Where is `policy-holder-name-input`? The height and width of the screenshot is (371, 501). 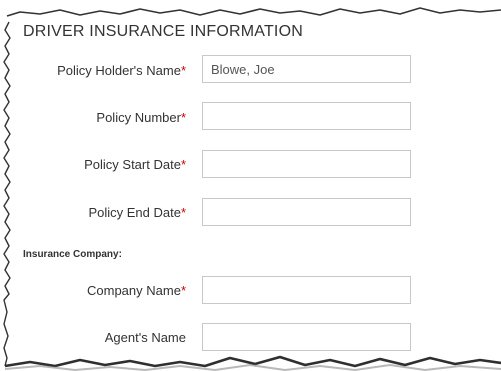 policy-holder-name-input is located at coordinates (306, 69).